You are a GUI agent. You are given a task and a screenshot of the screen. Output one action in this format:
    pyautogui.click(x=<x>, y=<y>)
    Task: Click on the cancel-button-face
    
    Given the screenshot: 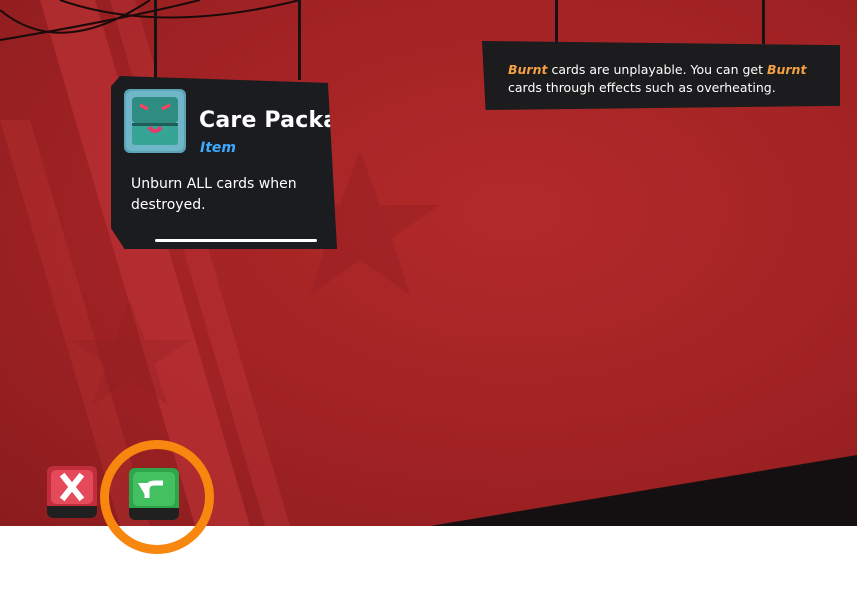 What is the action you would take?
    pyautogui.click(x=72, y=487)
    